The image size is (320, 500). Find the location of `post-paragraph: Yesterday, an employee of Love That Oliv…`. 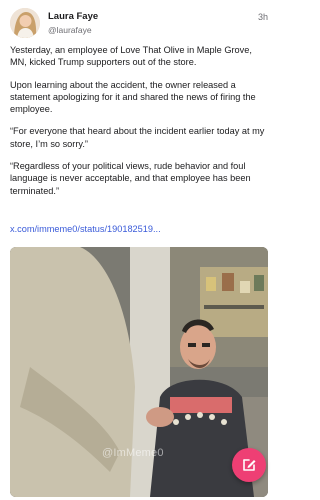

post-paragraph: Yesterday, an employee of Love That Oliv… is located at coordinates (131, 56).